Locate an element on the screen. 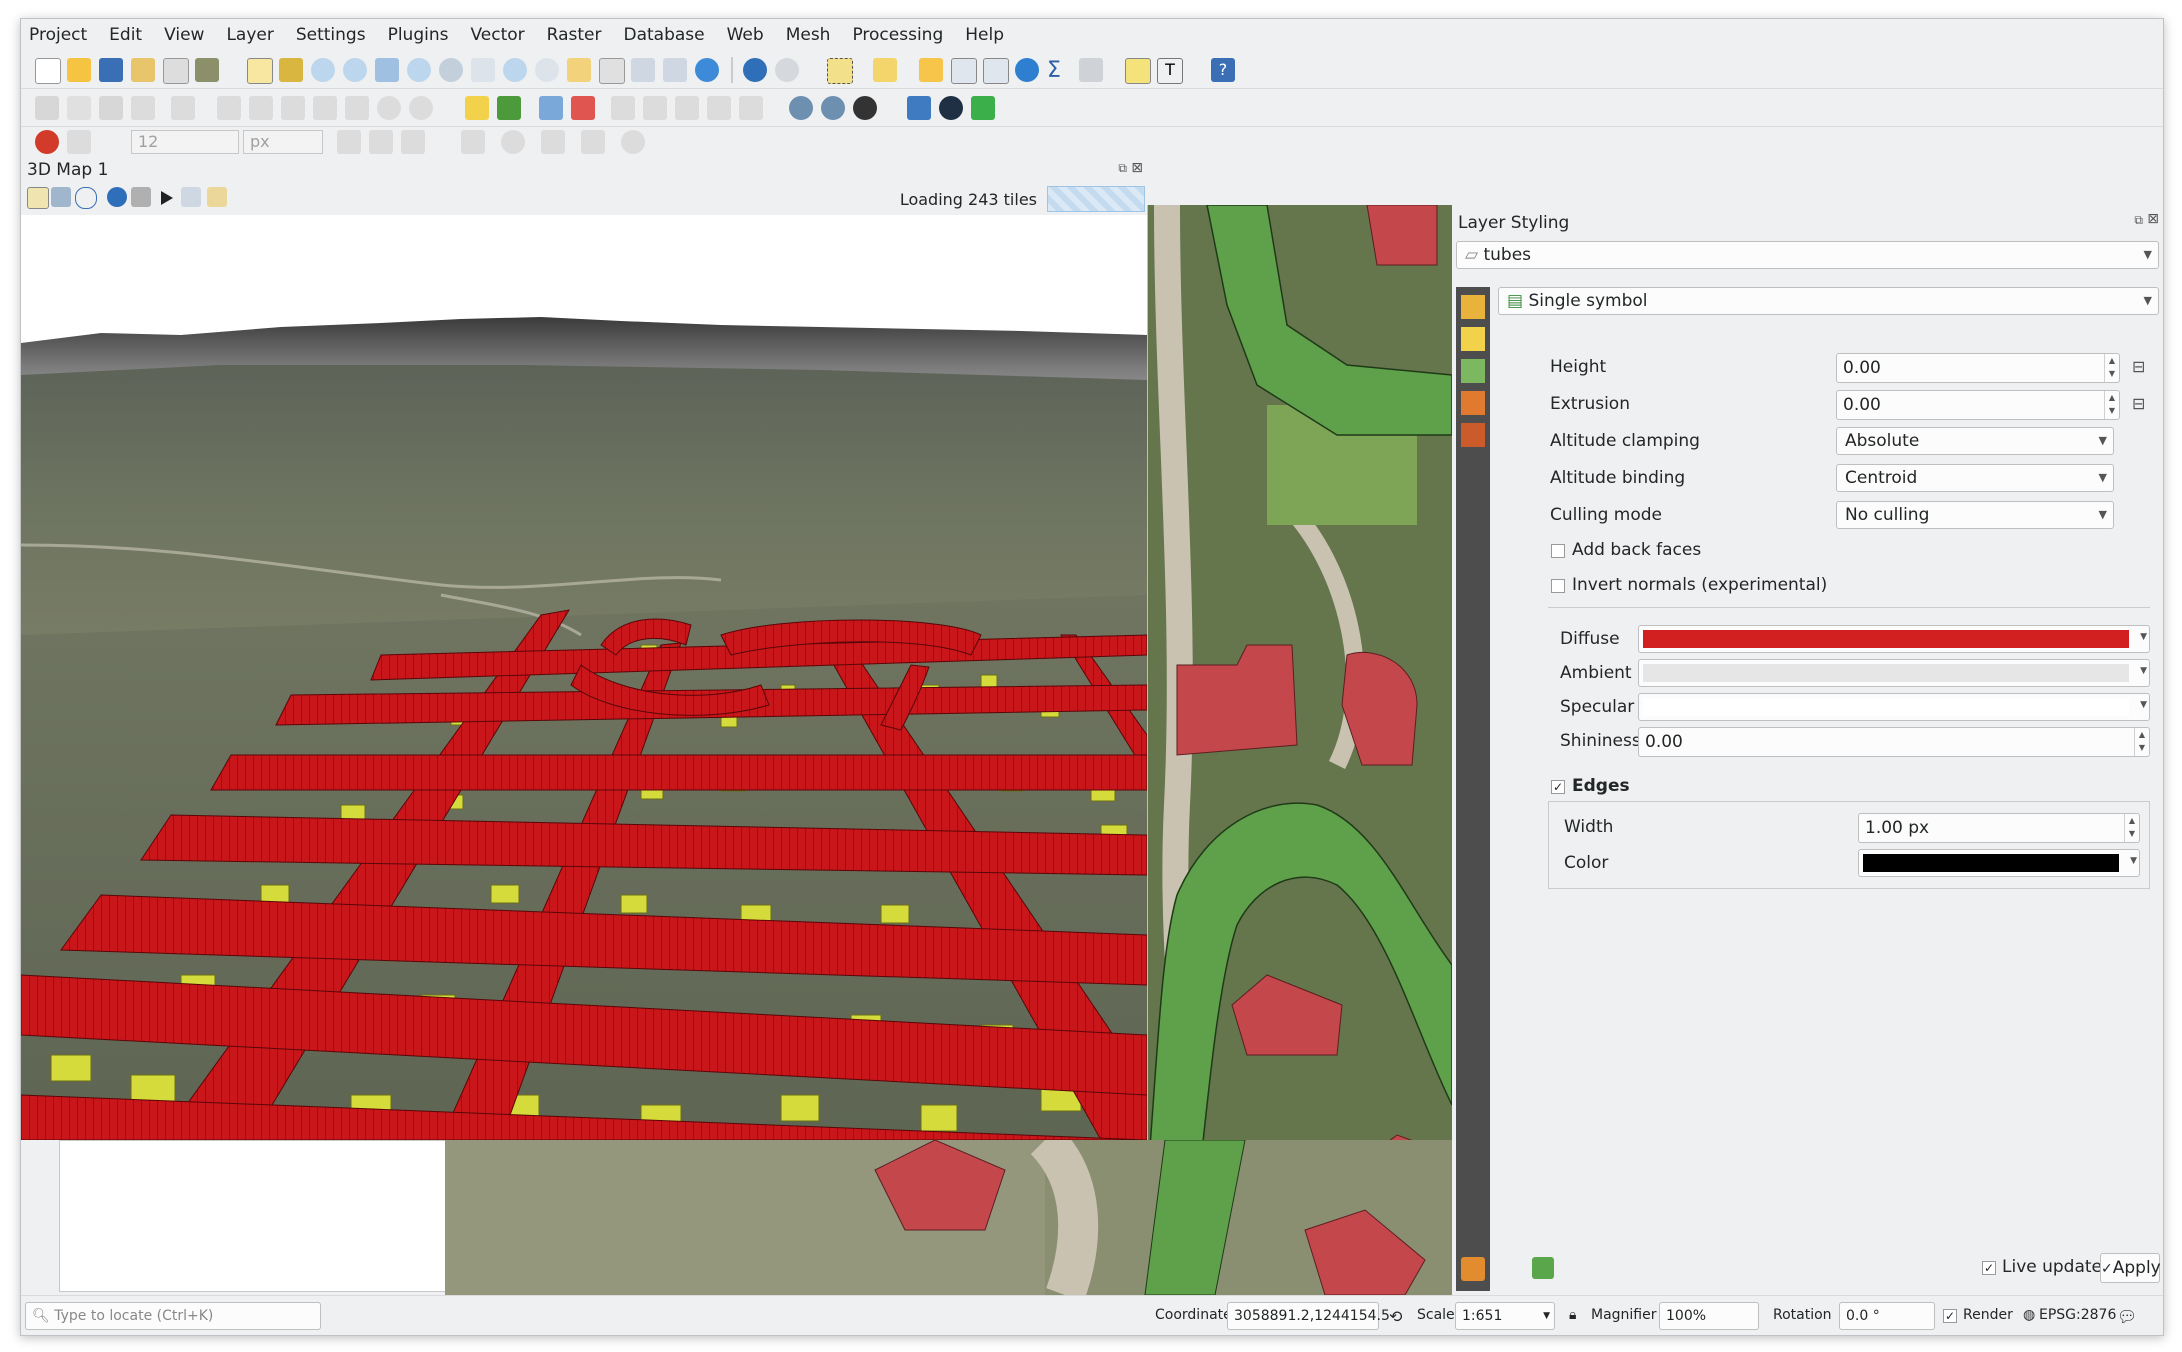  menu-help: Help is located at coordinates (984, 35).